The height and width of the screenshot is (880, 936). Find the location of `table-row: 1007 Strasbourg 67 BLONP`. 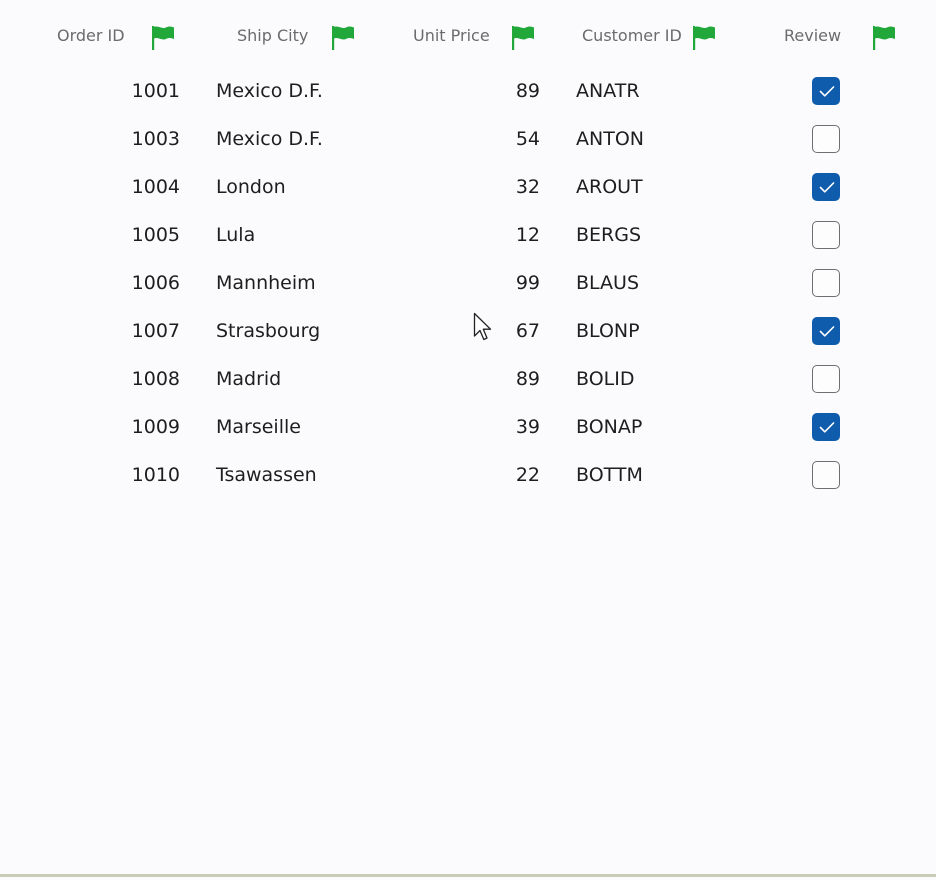

table-row: 1007 Strasbourg 67 BLONP is located at coordinates (468, 332).